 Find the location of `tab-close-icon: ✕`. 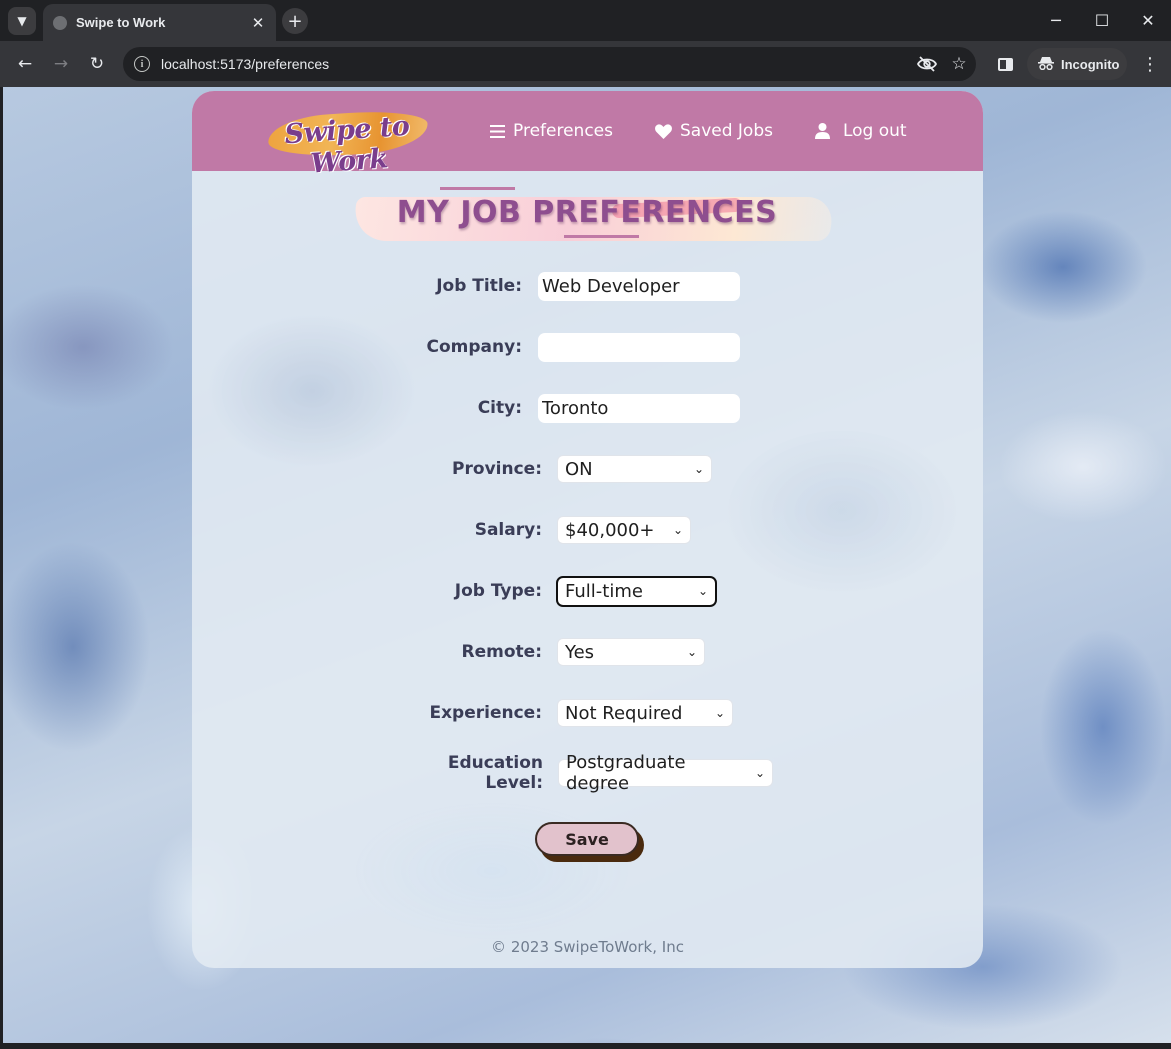

tab-close-icon: ✕ is located at coordinates (258, 23).